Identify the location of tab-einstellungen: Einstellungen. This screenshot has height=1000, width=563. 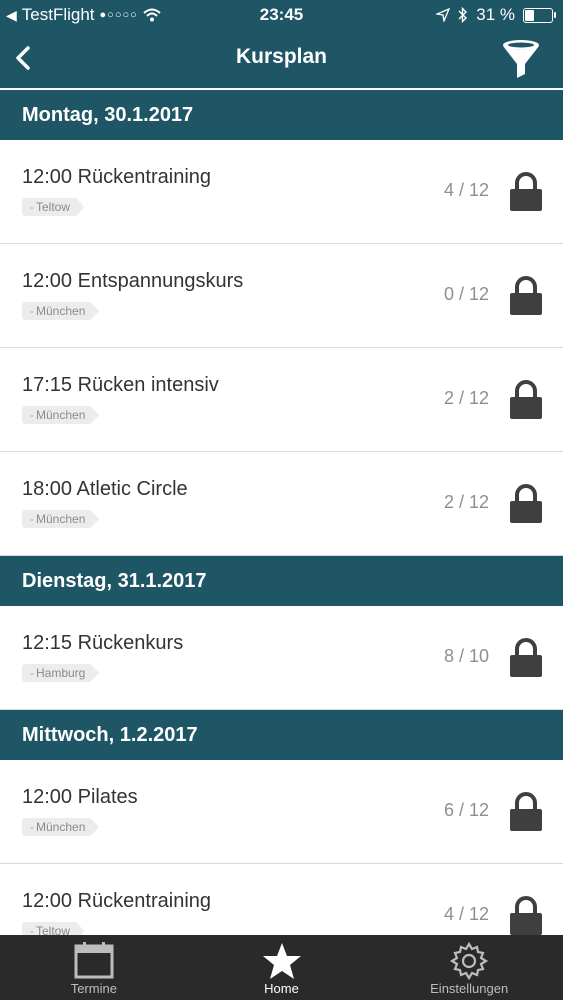
(469, 967).